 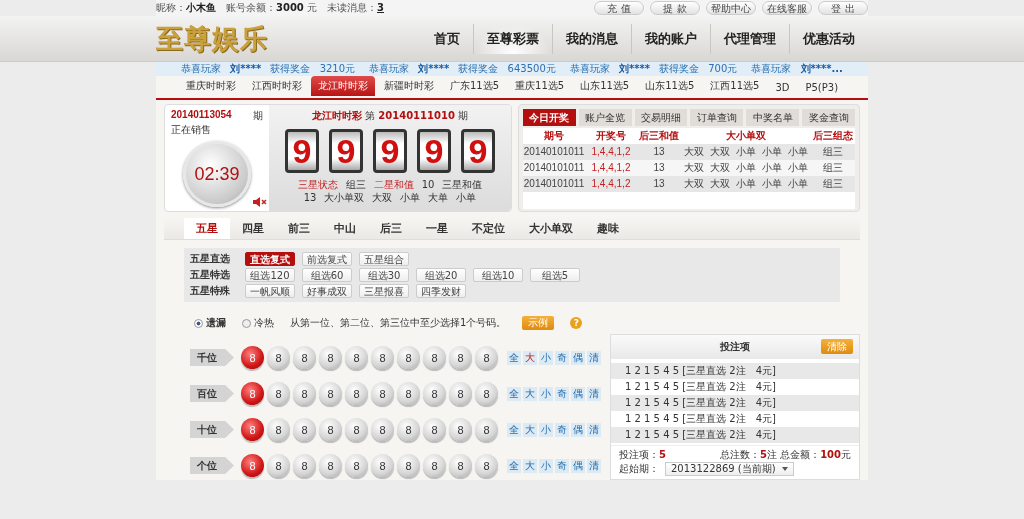 What do you see at coordinates (619, 8) in the screenshot?
I see `top-button: 充 值` at bounding box center [619, 8].